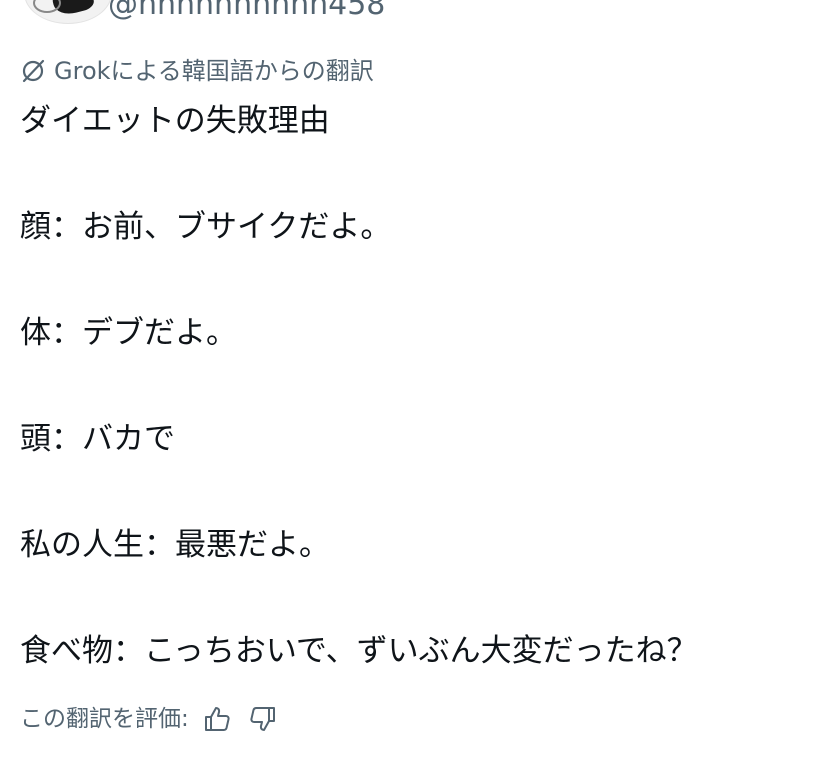  Describe the element at coordinates (214, 71) in the screenshot. I see `translation-attribution-label: Grokによる韓国語からの翻訳` at that location.